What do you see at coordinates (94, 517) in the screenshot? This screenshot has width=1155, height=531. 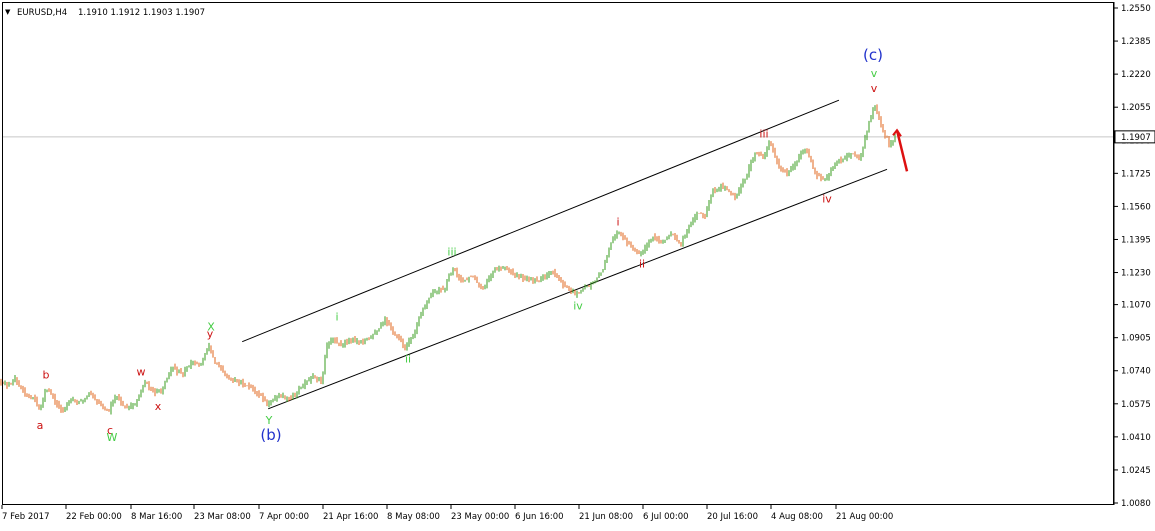 I see `x-tick-label: 22 Feb 00:00` at bounding box center [94, 517].